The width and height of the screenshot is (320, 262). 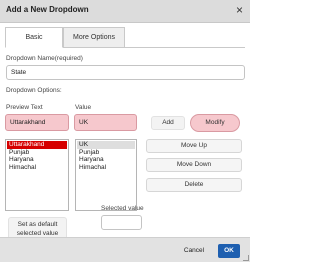 I want to click on ok-button: OK, so click(x=229, y=251).